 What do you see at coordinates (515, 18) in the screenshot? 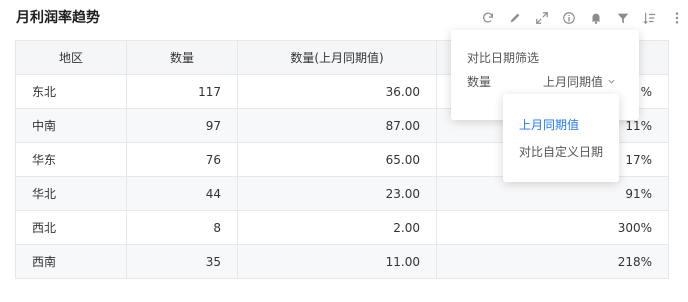
I see `edit-icon` at bounding box center [515, 18].